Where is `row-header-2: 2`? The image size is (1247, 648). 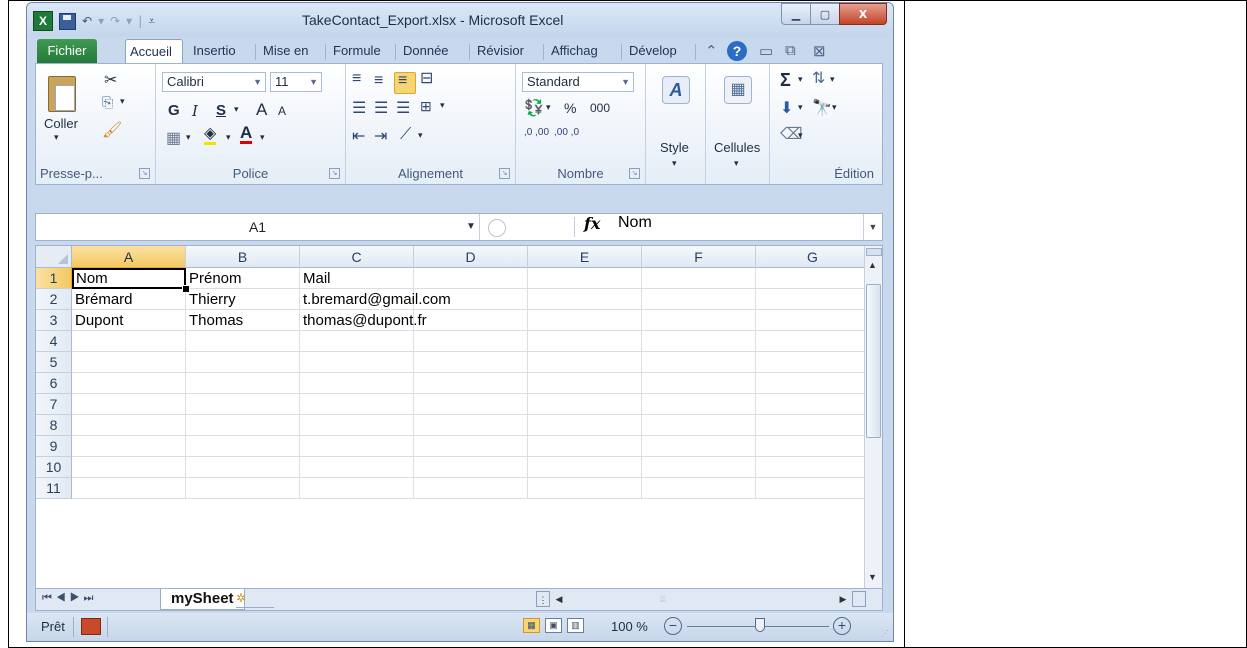 row-header-2: 2 is located at coordinates (54, 299).